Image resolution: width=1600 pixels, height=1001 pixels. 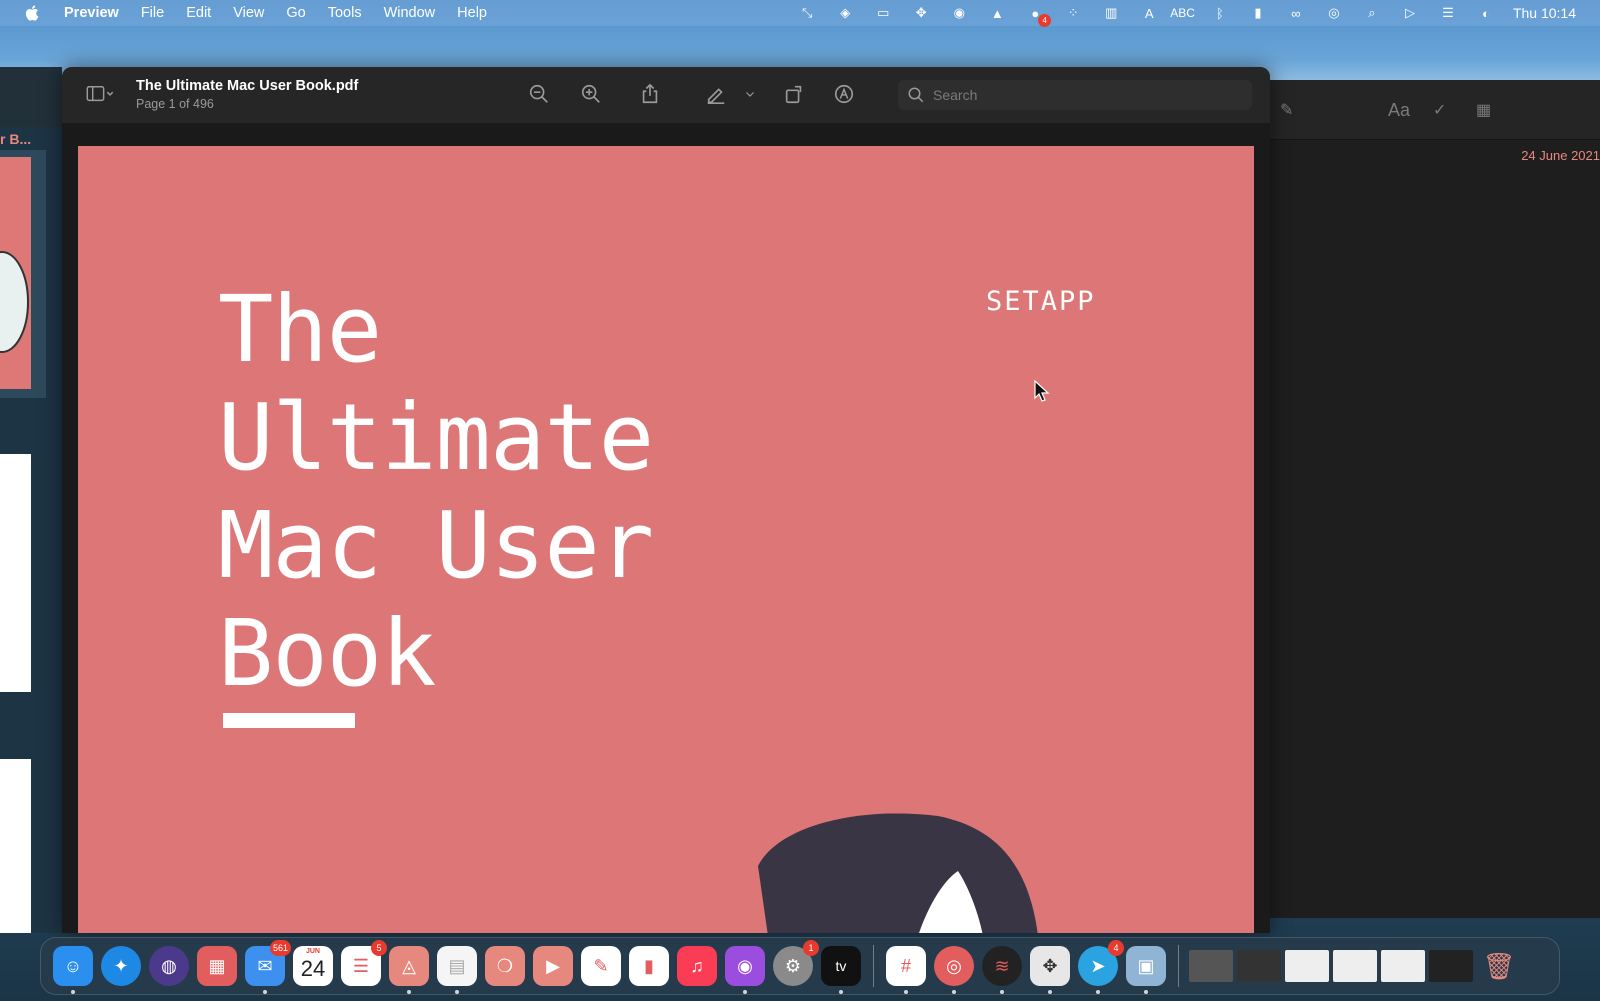 I want to click on search-field, so click(x=1075, y=95).